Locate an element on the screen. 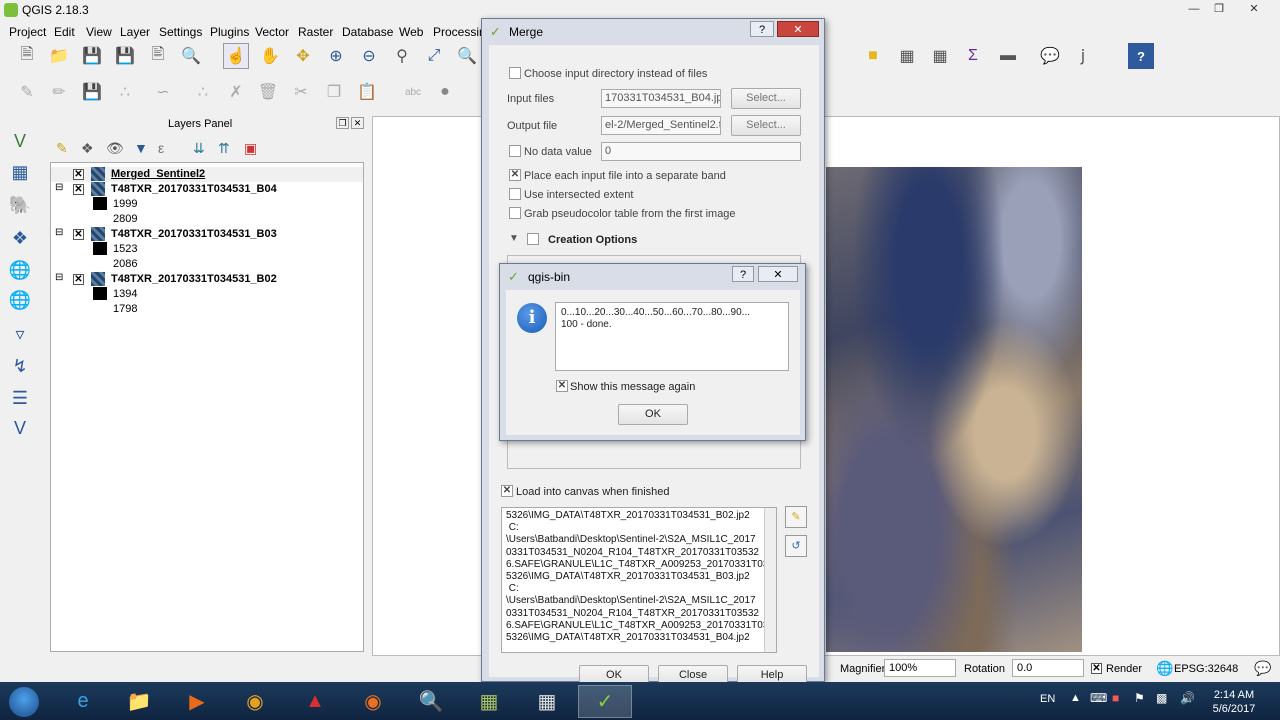 This screenshot has width=1280, height=720. zoom-in-icon: ⊕ is located at coordinates (336, 56).